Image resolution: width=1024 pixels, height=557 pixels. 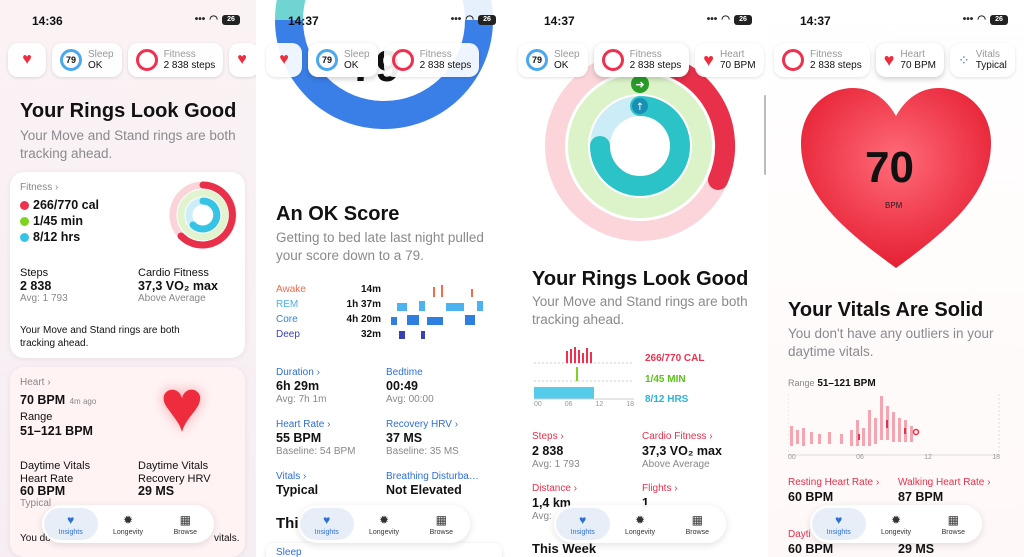 What do you see at coordinates (287, 523) in the screenshot?
I see `section-peek: Thi` at bounding box center [287, 523].